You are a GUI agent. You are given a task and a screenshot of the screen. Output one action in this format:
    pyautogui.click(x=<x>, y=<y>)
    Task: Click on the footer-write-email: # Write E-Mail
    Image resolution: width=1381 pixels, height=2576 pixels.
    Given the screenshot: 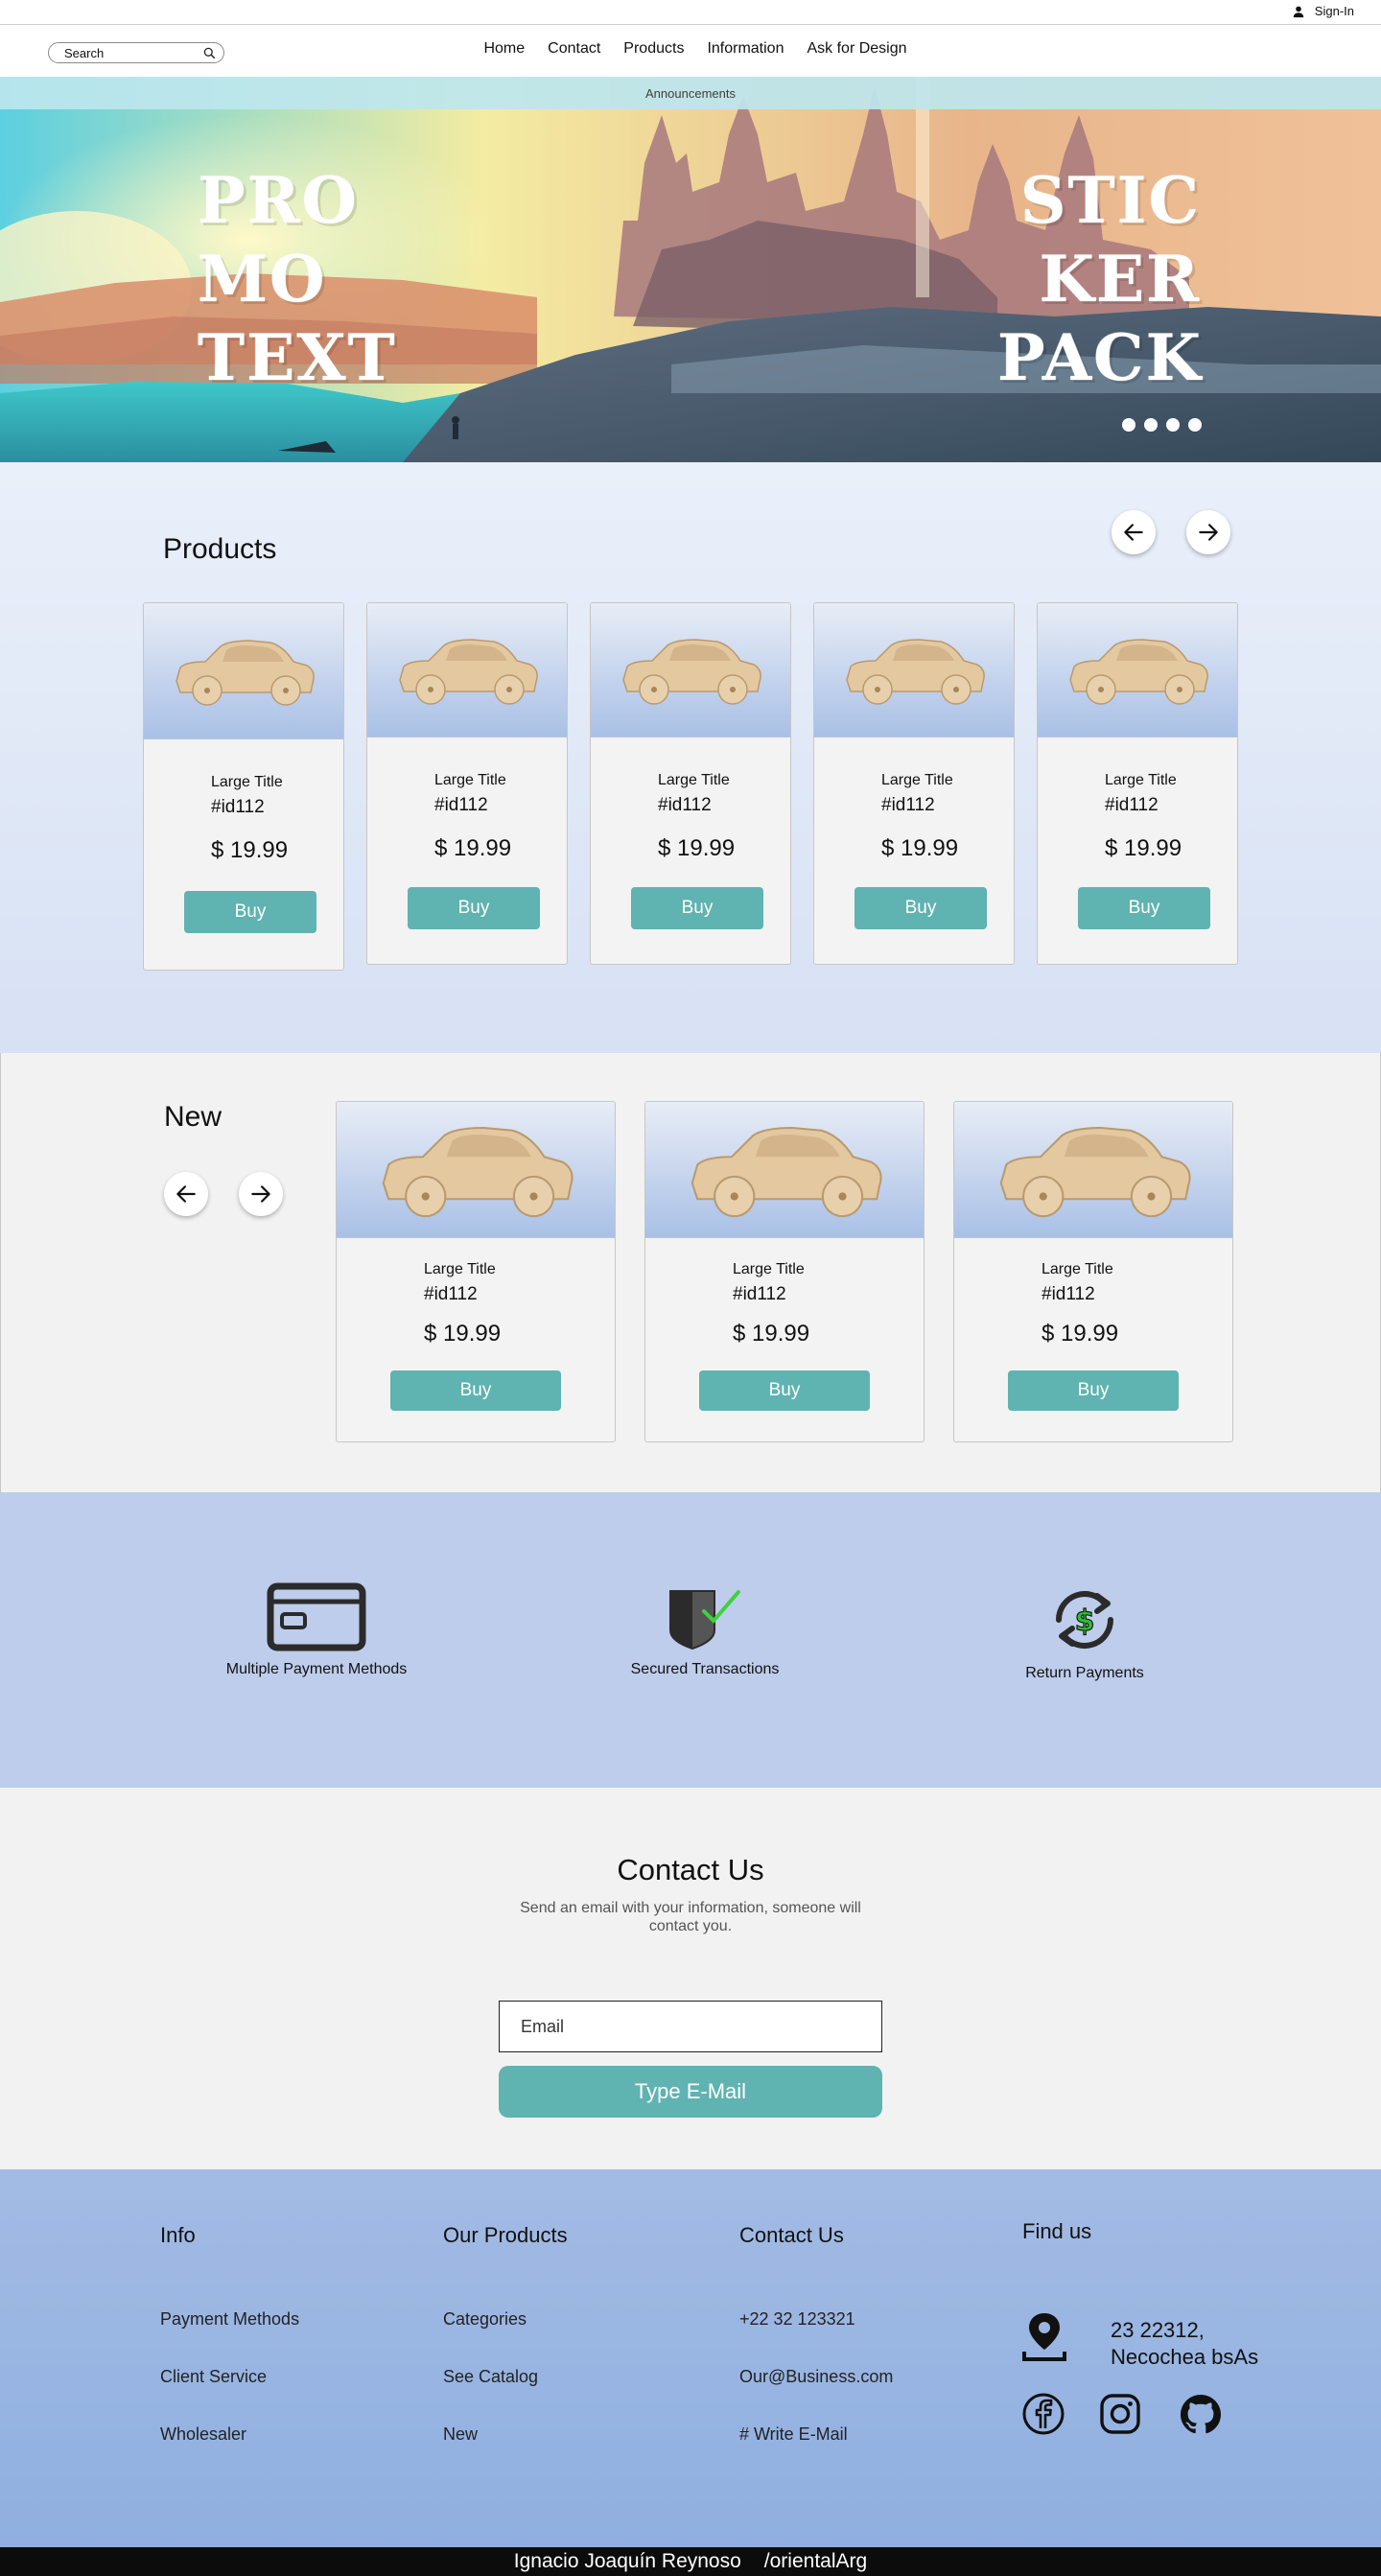 What is the action you would take?
    pyautogui.click(x=794, y=2434)
    